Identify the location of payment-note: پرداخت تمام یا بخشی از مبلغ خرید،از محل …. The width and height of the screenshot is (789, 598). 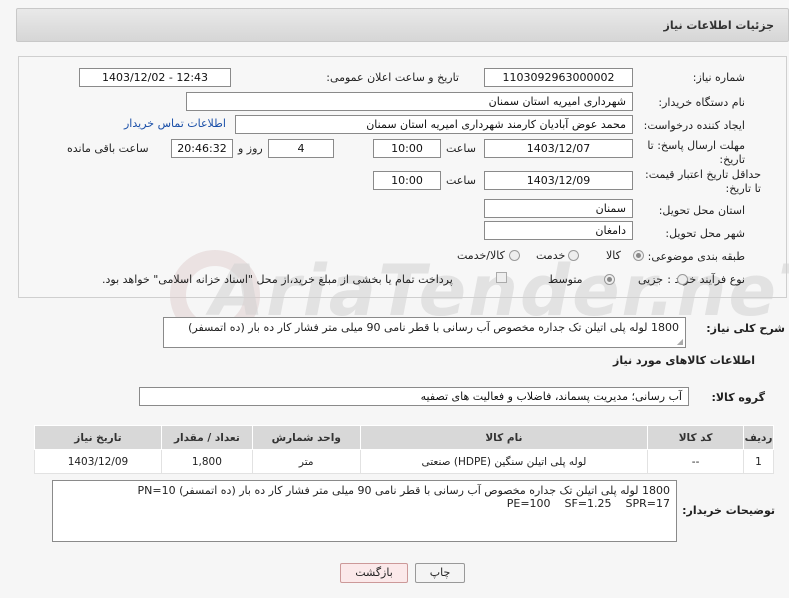
(277, 279).